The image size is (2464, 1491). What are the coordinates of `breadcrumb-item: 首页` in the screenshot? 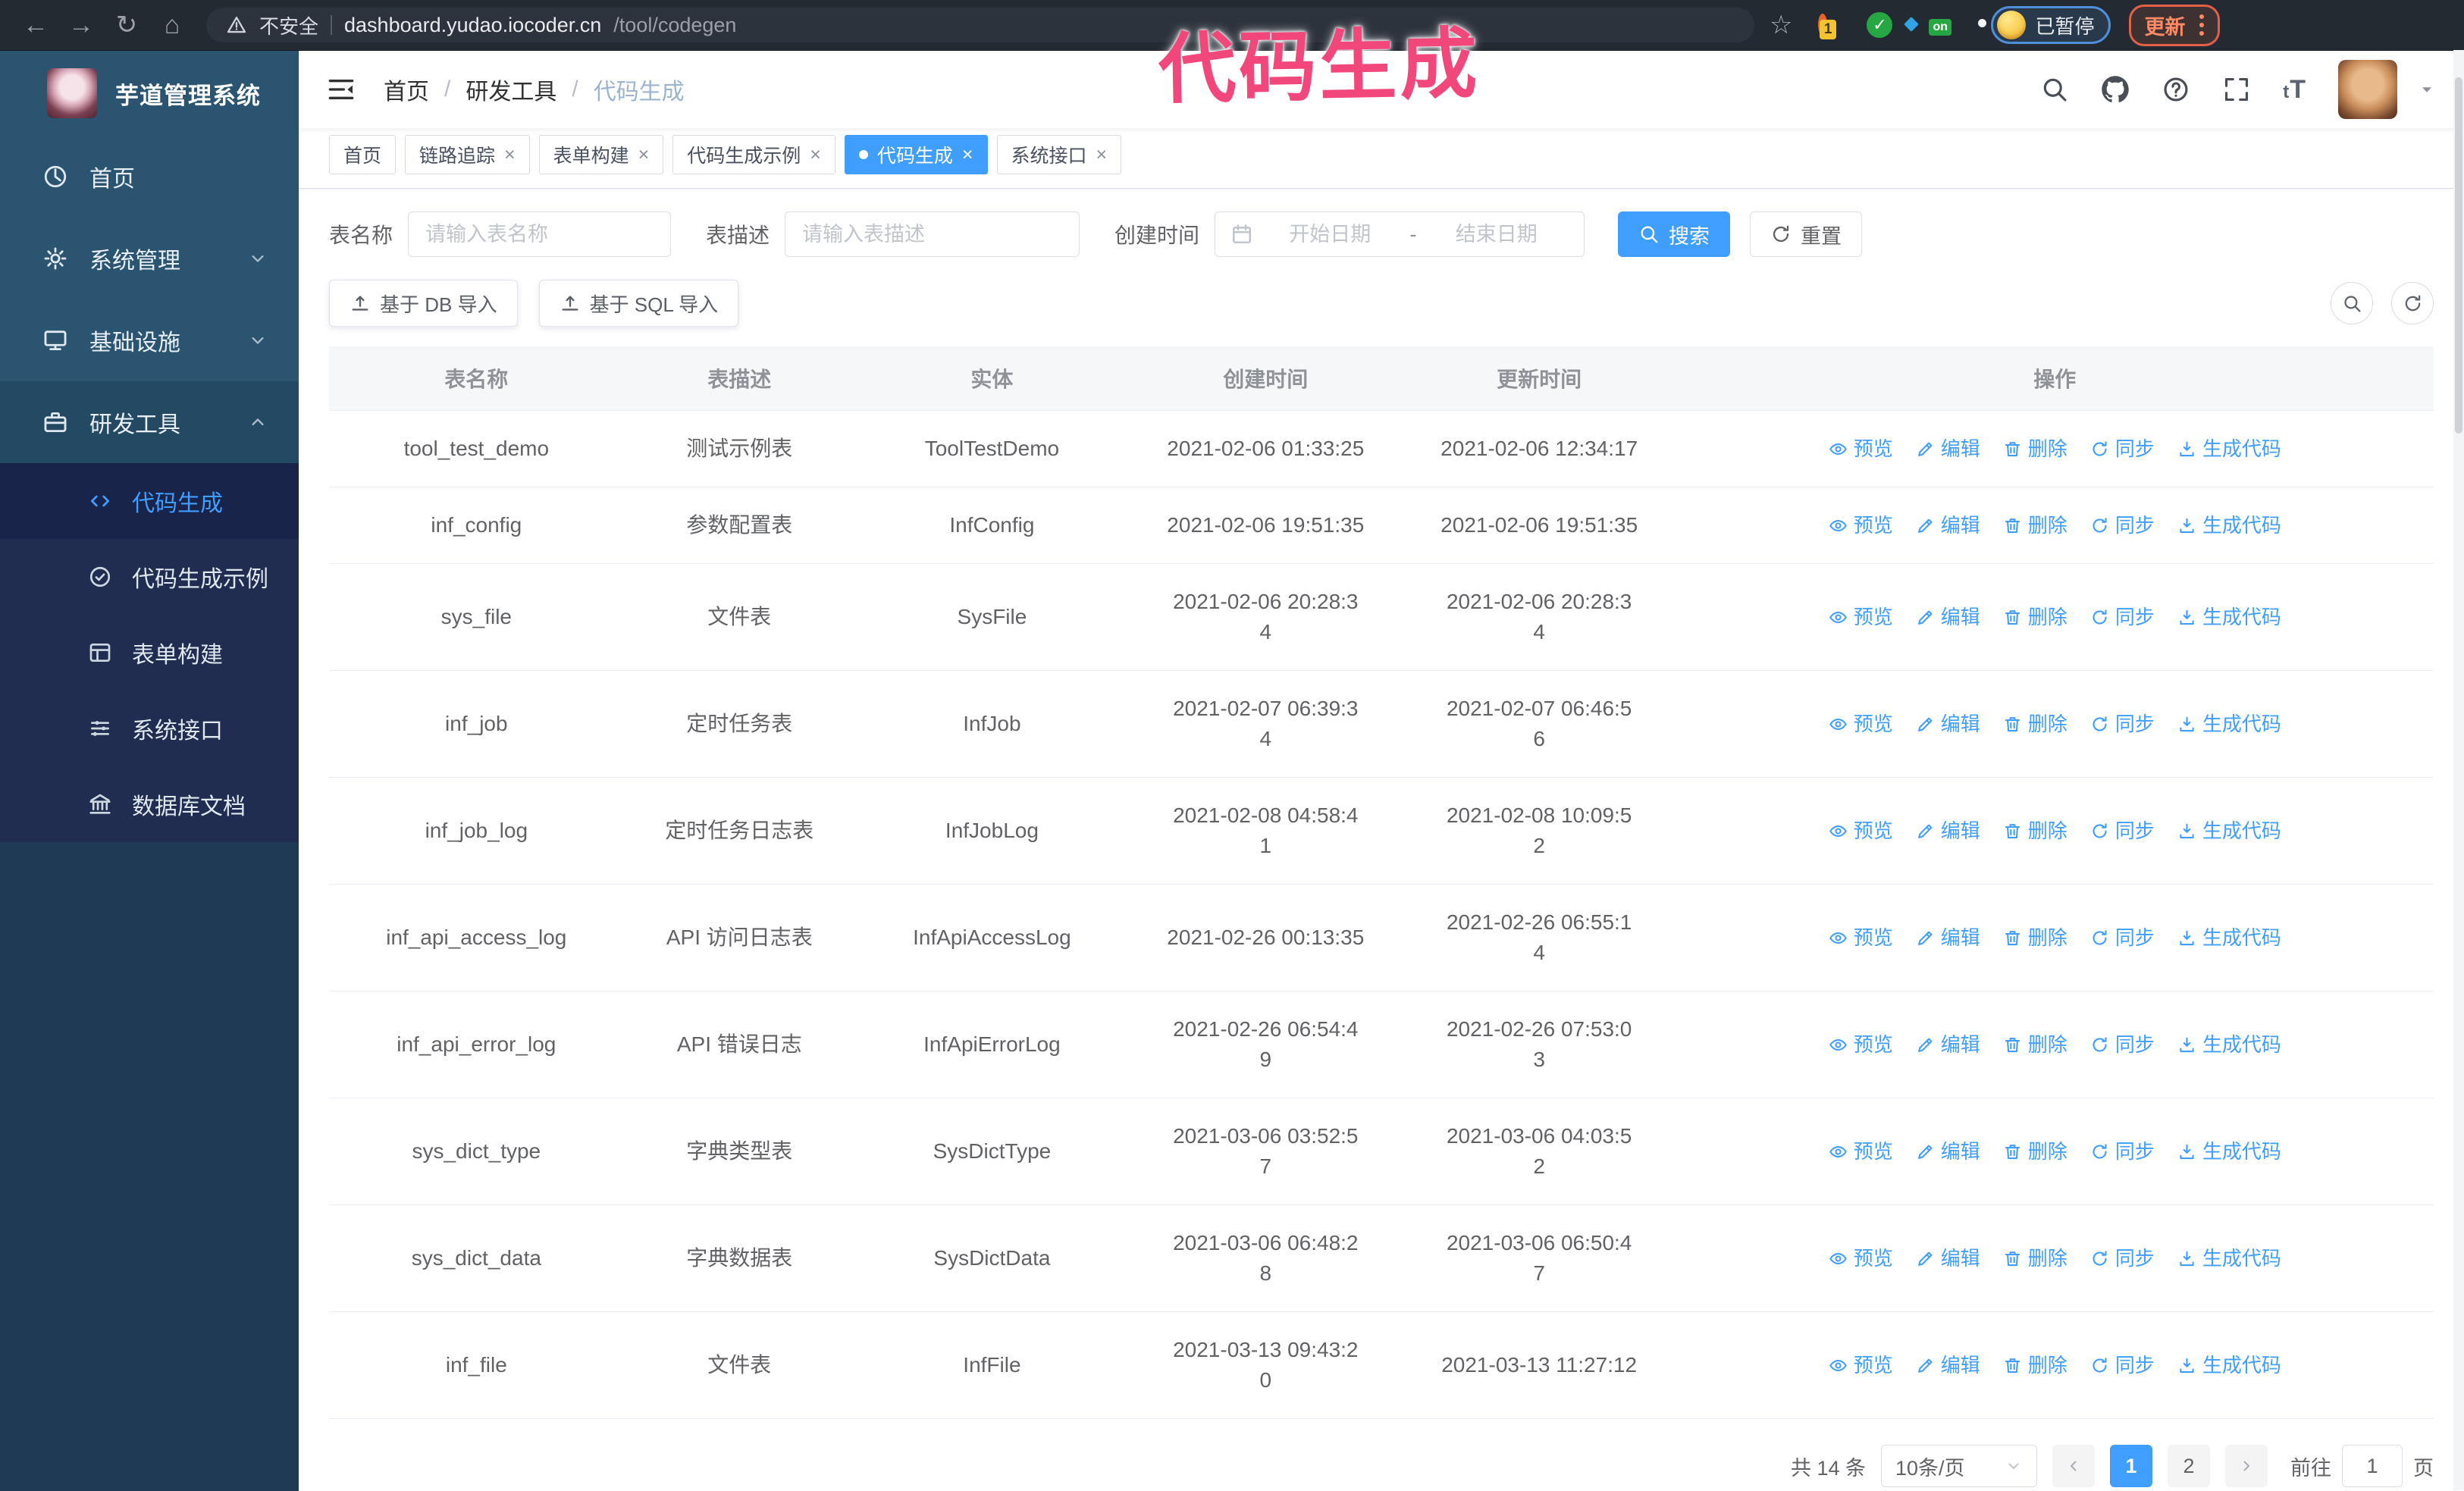 It's located at (407, 89).